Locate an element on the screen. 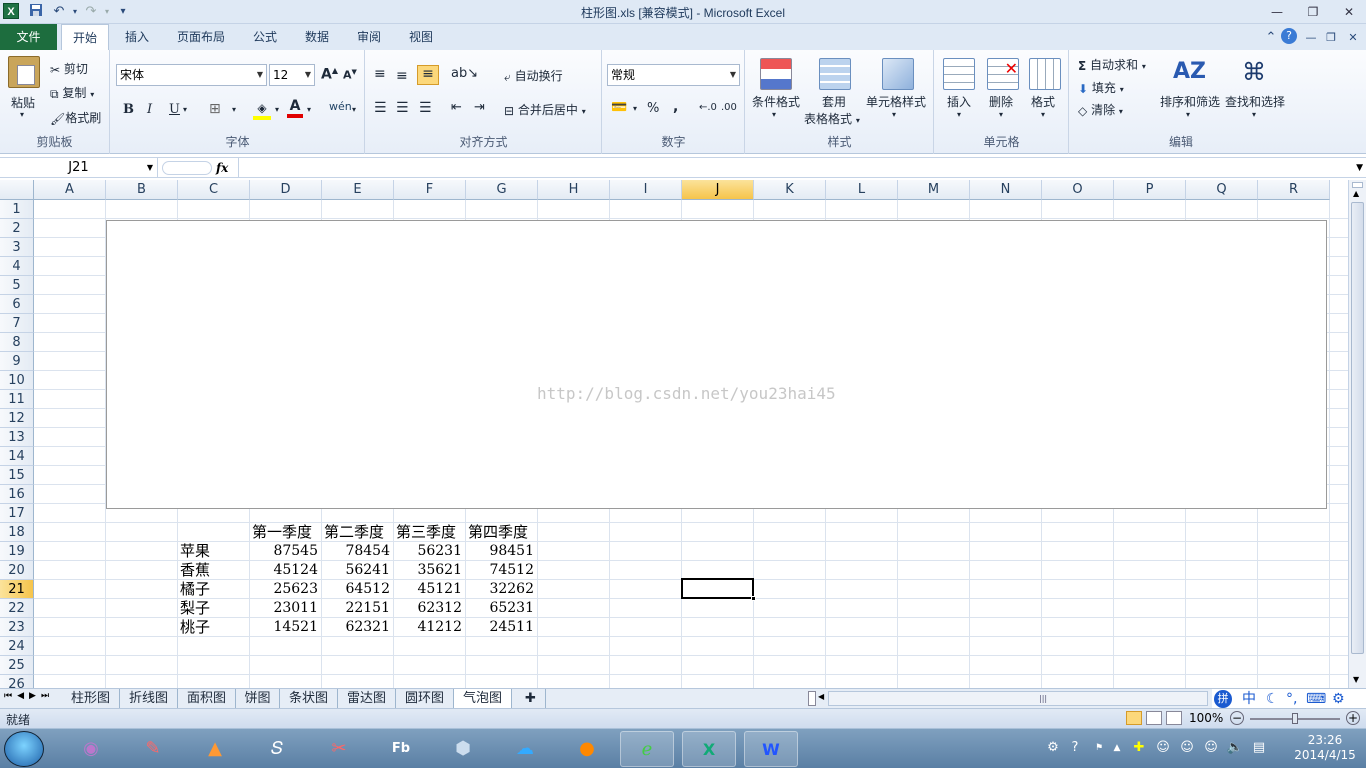 The width and height of the screenshot is (1366, 768). font-name-select: 宋体 ▼ is located at coordinates (191, 75).